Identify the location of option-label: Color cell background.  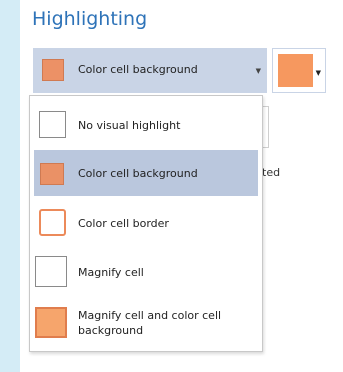
(138, 173).